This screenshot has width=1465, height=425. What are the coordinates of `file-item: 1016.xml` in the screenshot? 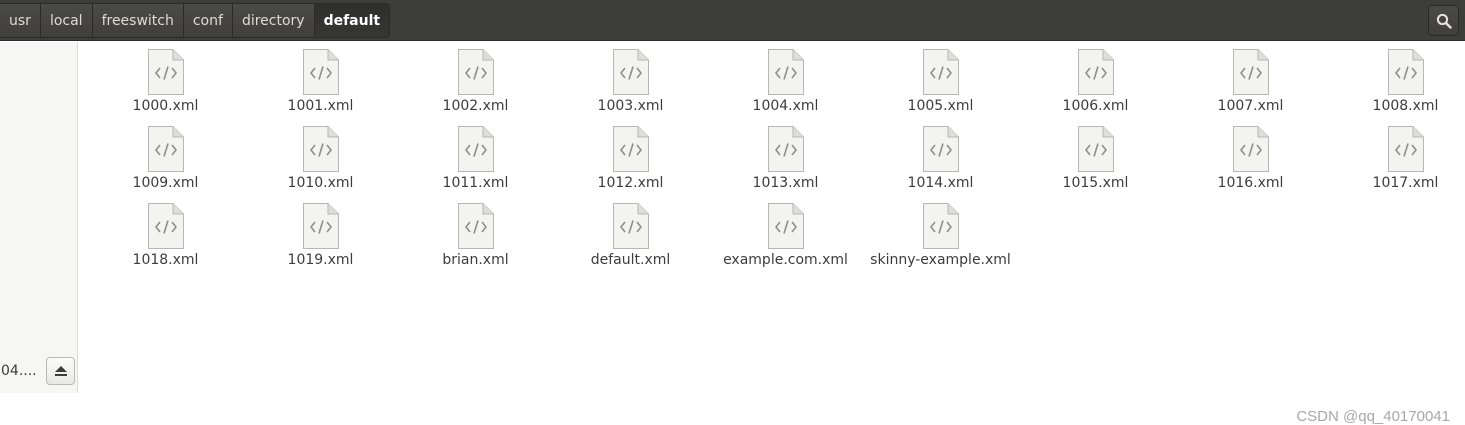 It's located at (1250, 163).